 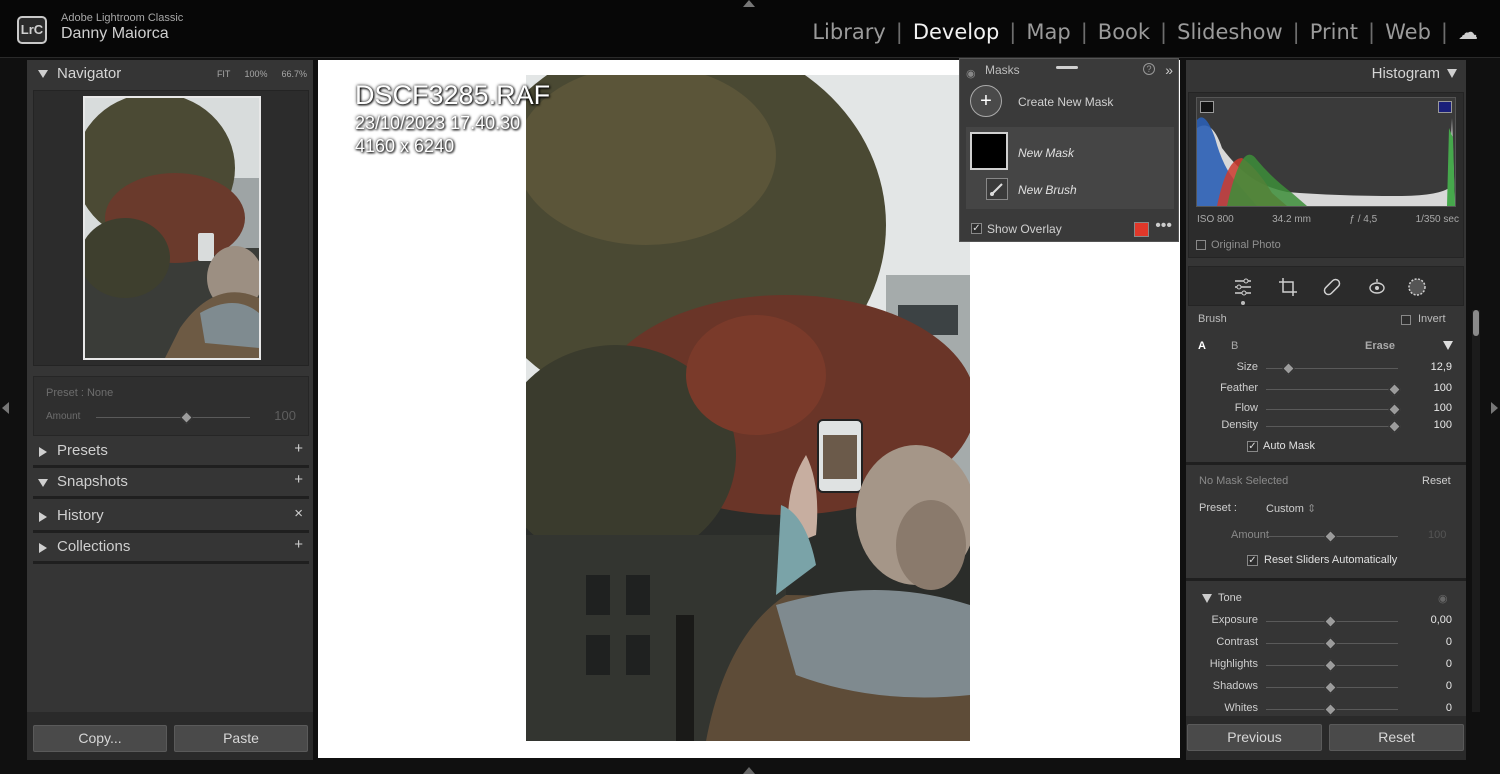 What do you see at coordinates (1238, 245) in the screenshot?
I see `original-photo-toggle: Original Photo` at bounding box center [1238, 245].